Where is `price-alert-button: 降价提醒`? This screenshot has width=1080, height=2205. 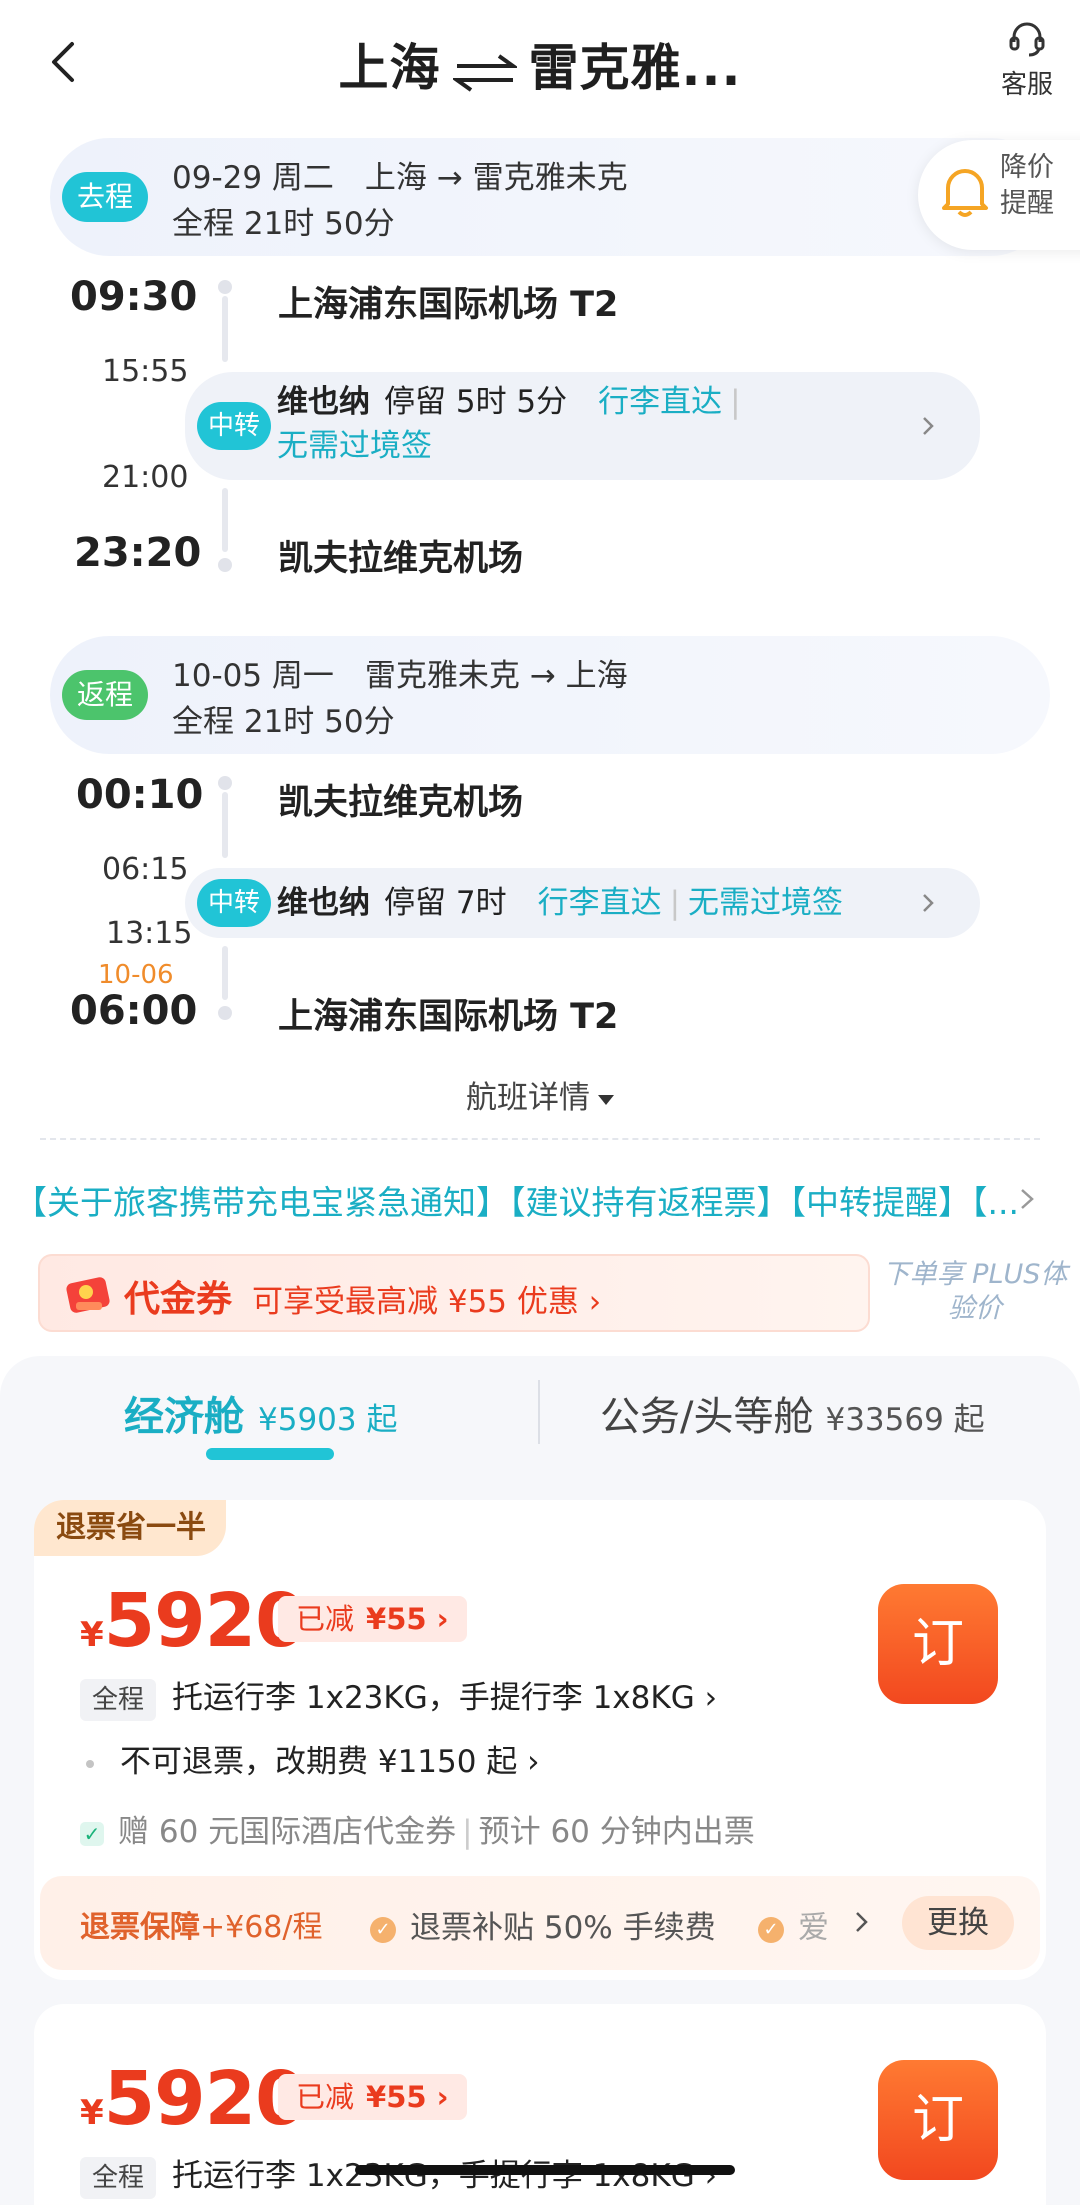
price-alert-button: 降价提醒 is located at coordinates (999, 195).